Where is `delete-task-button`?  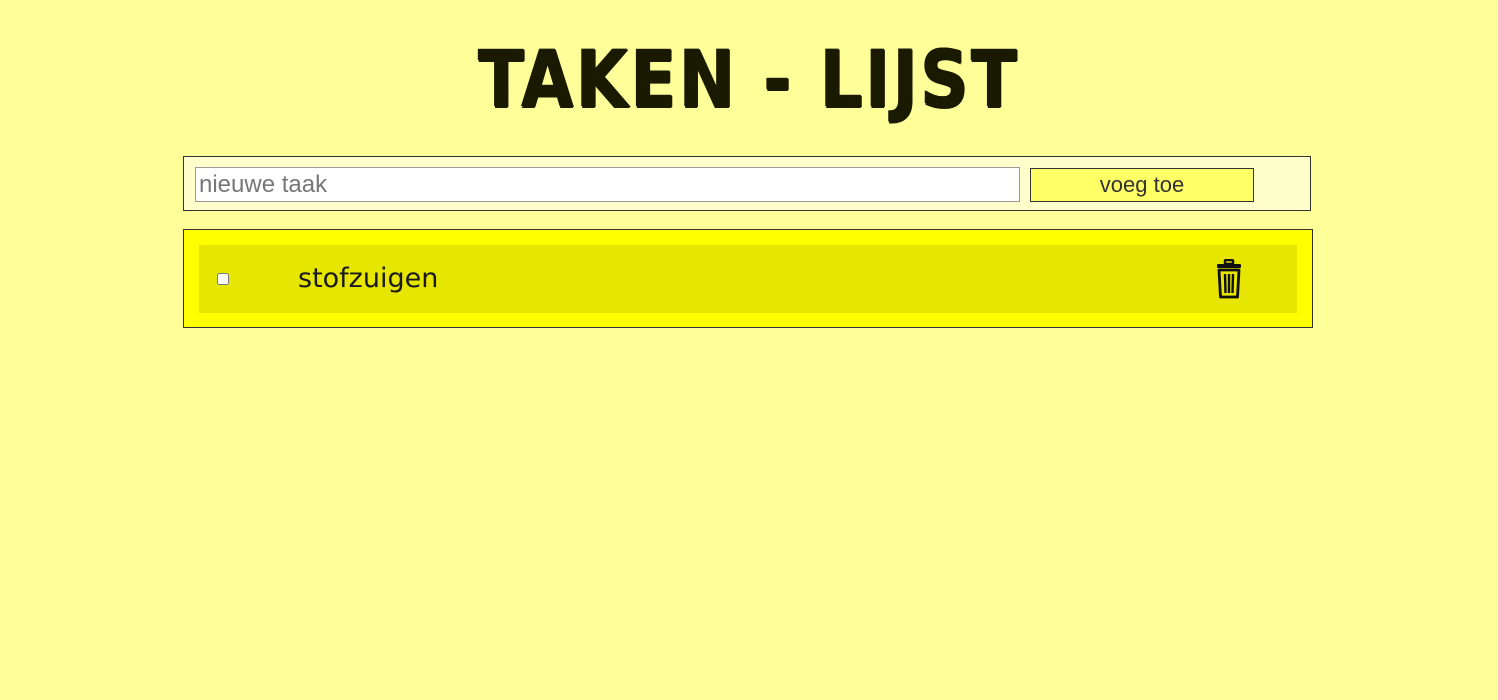
delete-task-button is located at coordinates (1229, 279).